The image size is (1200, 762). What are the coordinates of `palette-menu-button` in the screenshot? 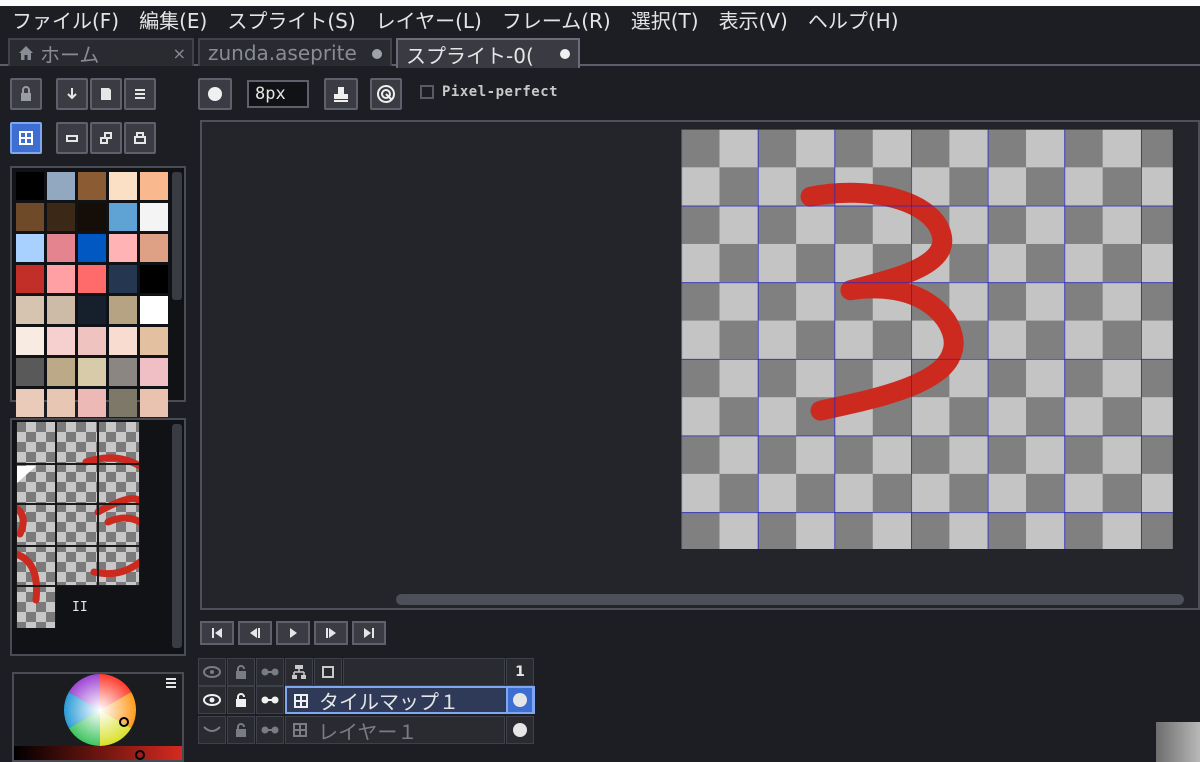 It's located at (140, 94).